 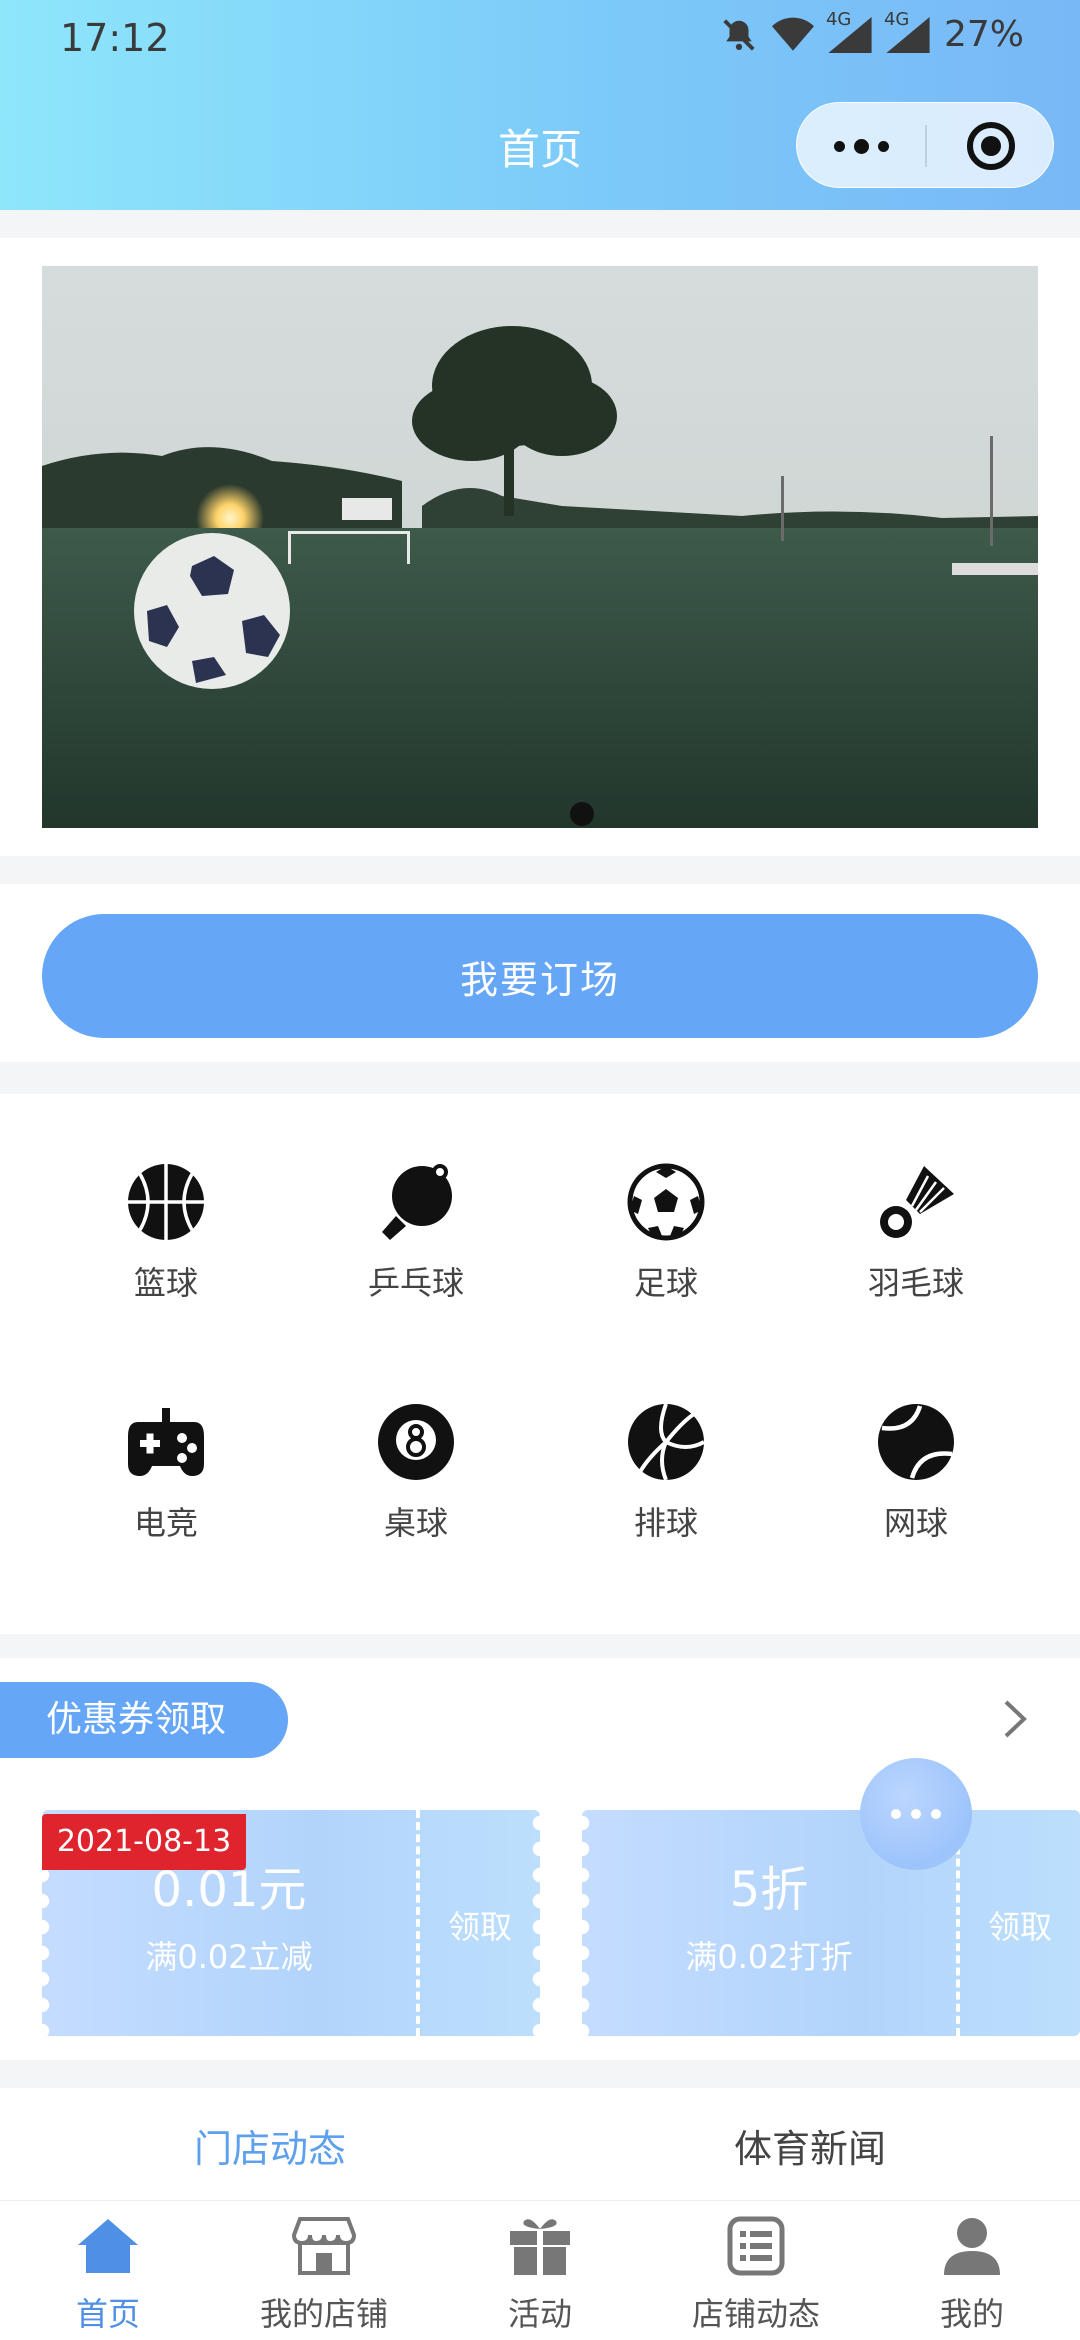 What do you see at coordinates (540, 105) in the screenshot?
I see `header: 17:12 4G 4G 27% 首页` at bounding box center [540, 105].